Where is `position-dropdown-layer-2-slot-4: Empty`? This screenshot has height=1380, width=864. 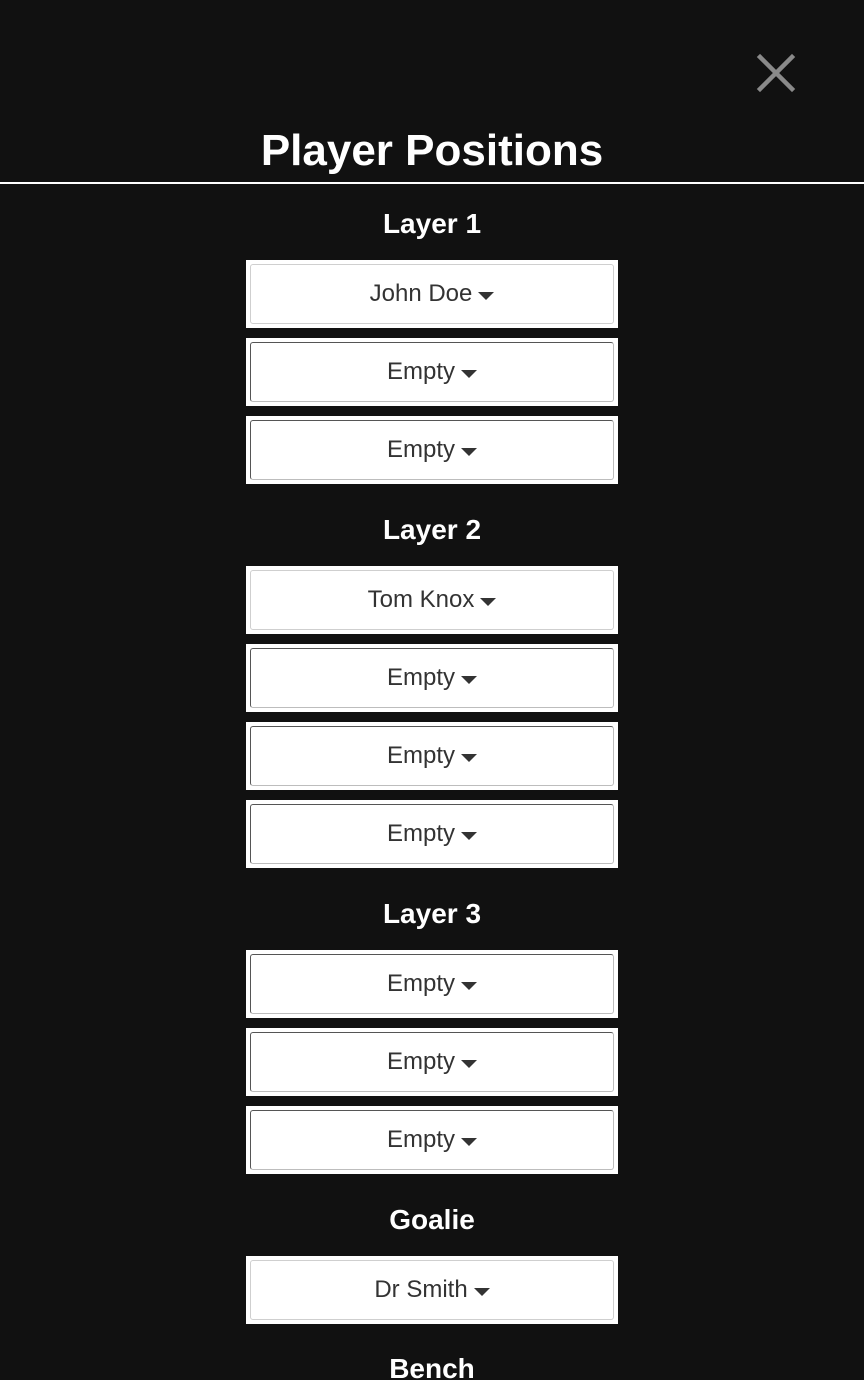 position-dropdown-layer-2-slot-4: Empty is located at coordinates (432, 834).